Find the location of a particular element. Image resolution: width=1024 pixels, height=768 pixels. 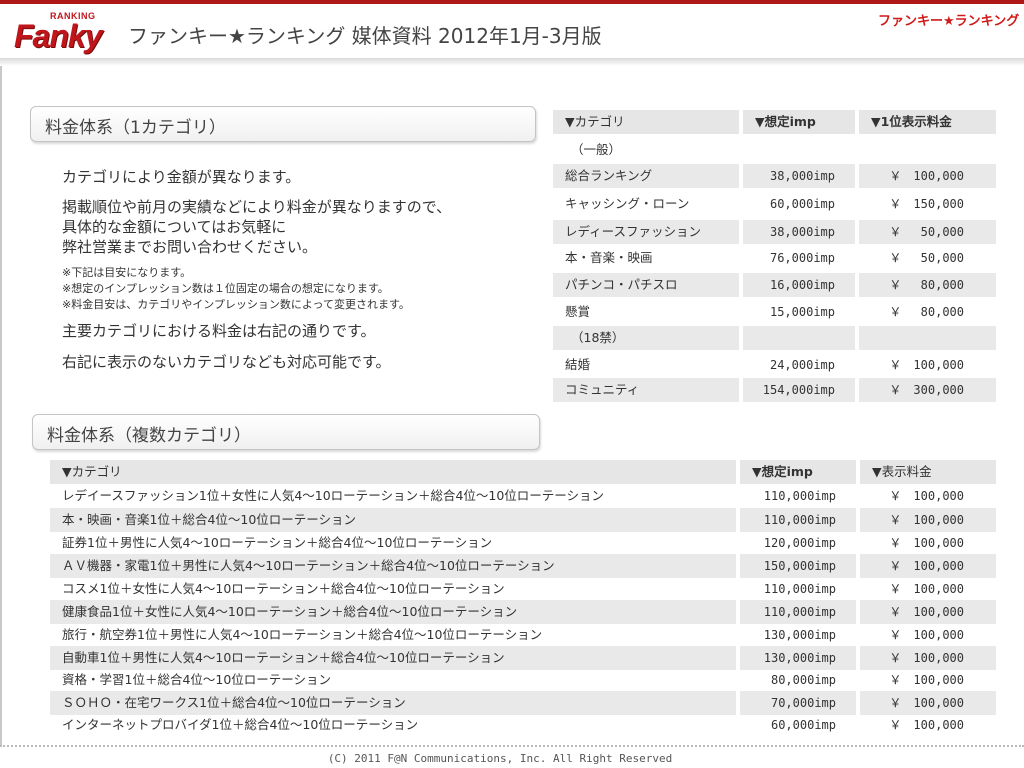

table-cell-category: ＳＯＨＯ・在宅ワークス1位＋総合4位～10位ローテーション is located at coordinates (393, 703).